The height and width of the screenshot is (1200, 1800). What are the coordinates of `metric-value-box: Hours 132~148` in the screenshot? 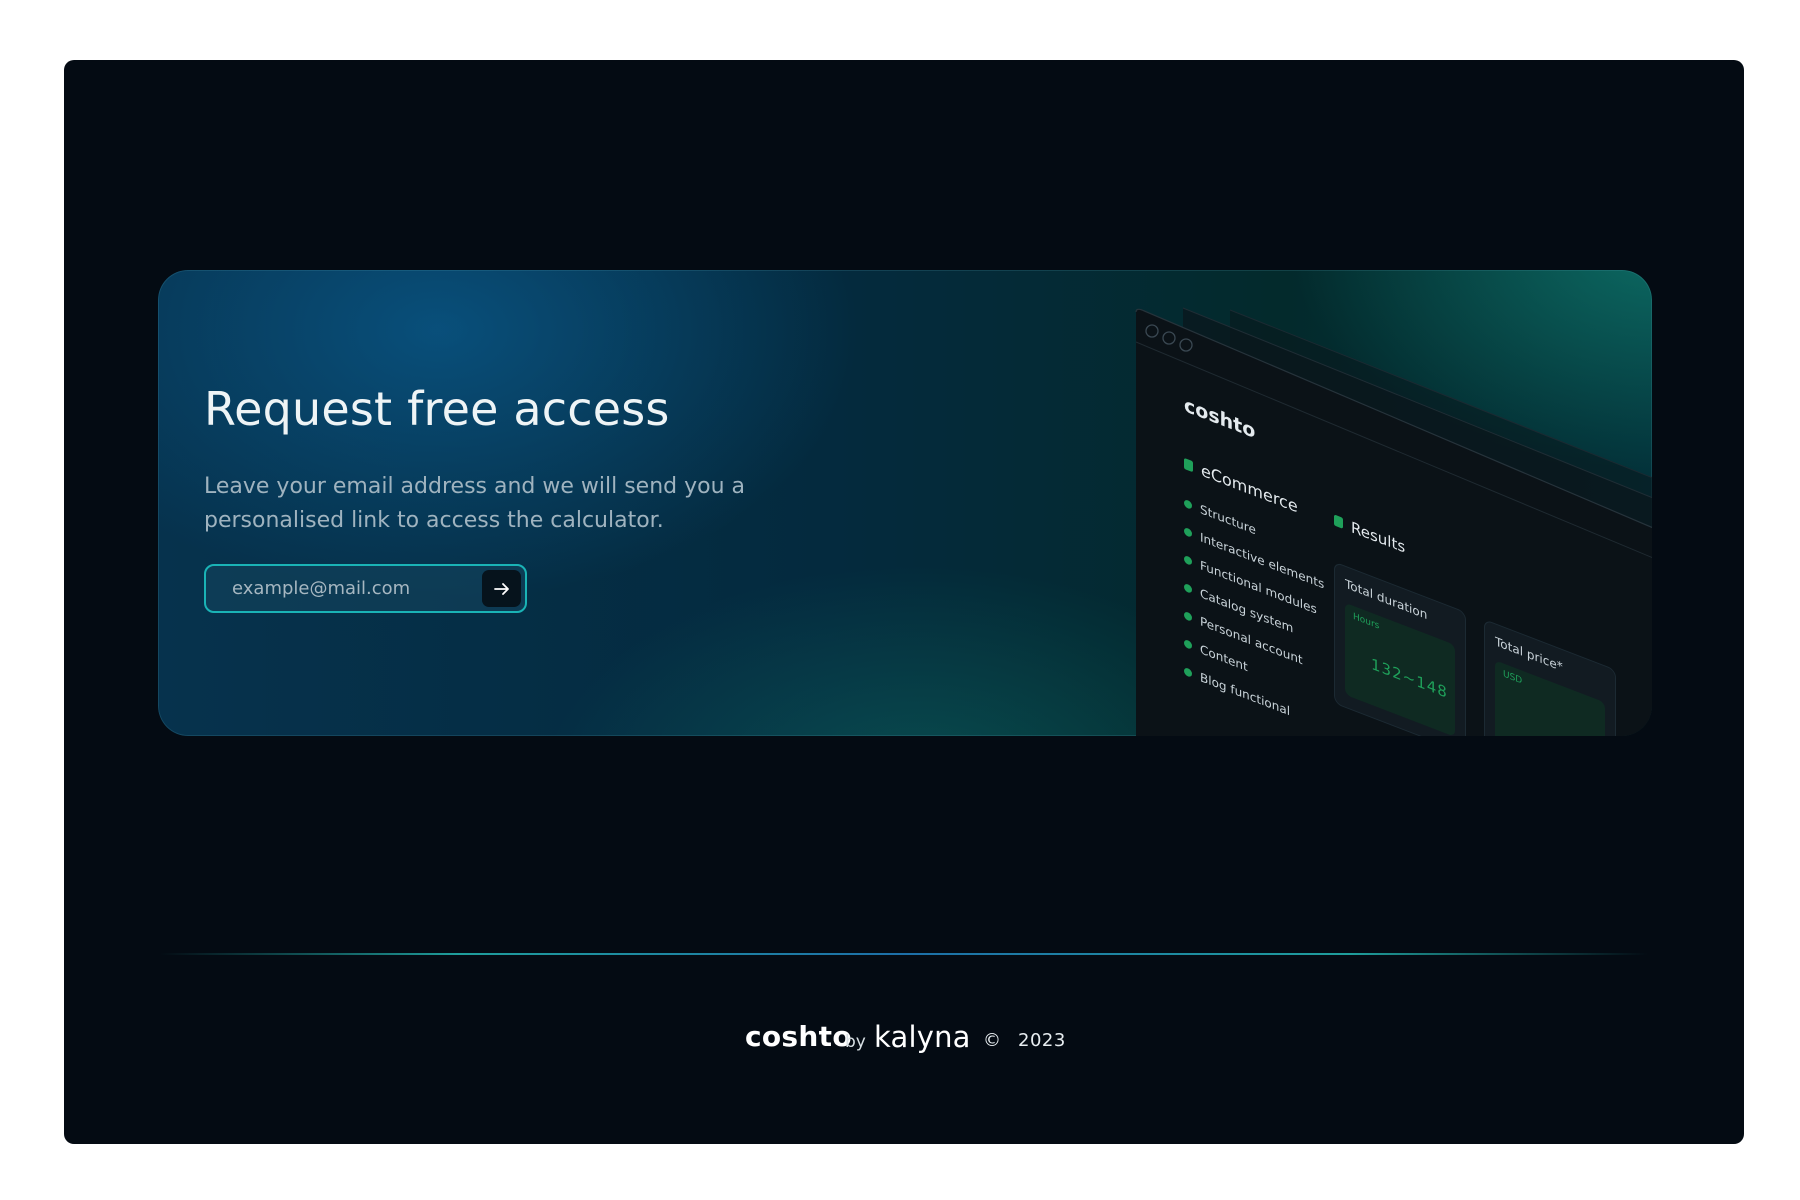 It's located at (1400, 669).